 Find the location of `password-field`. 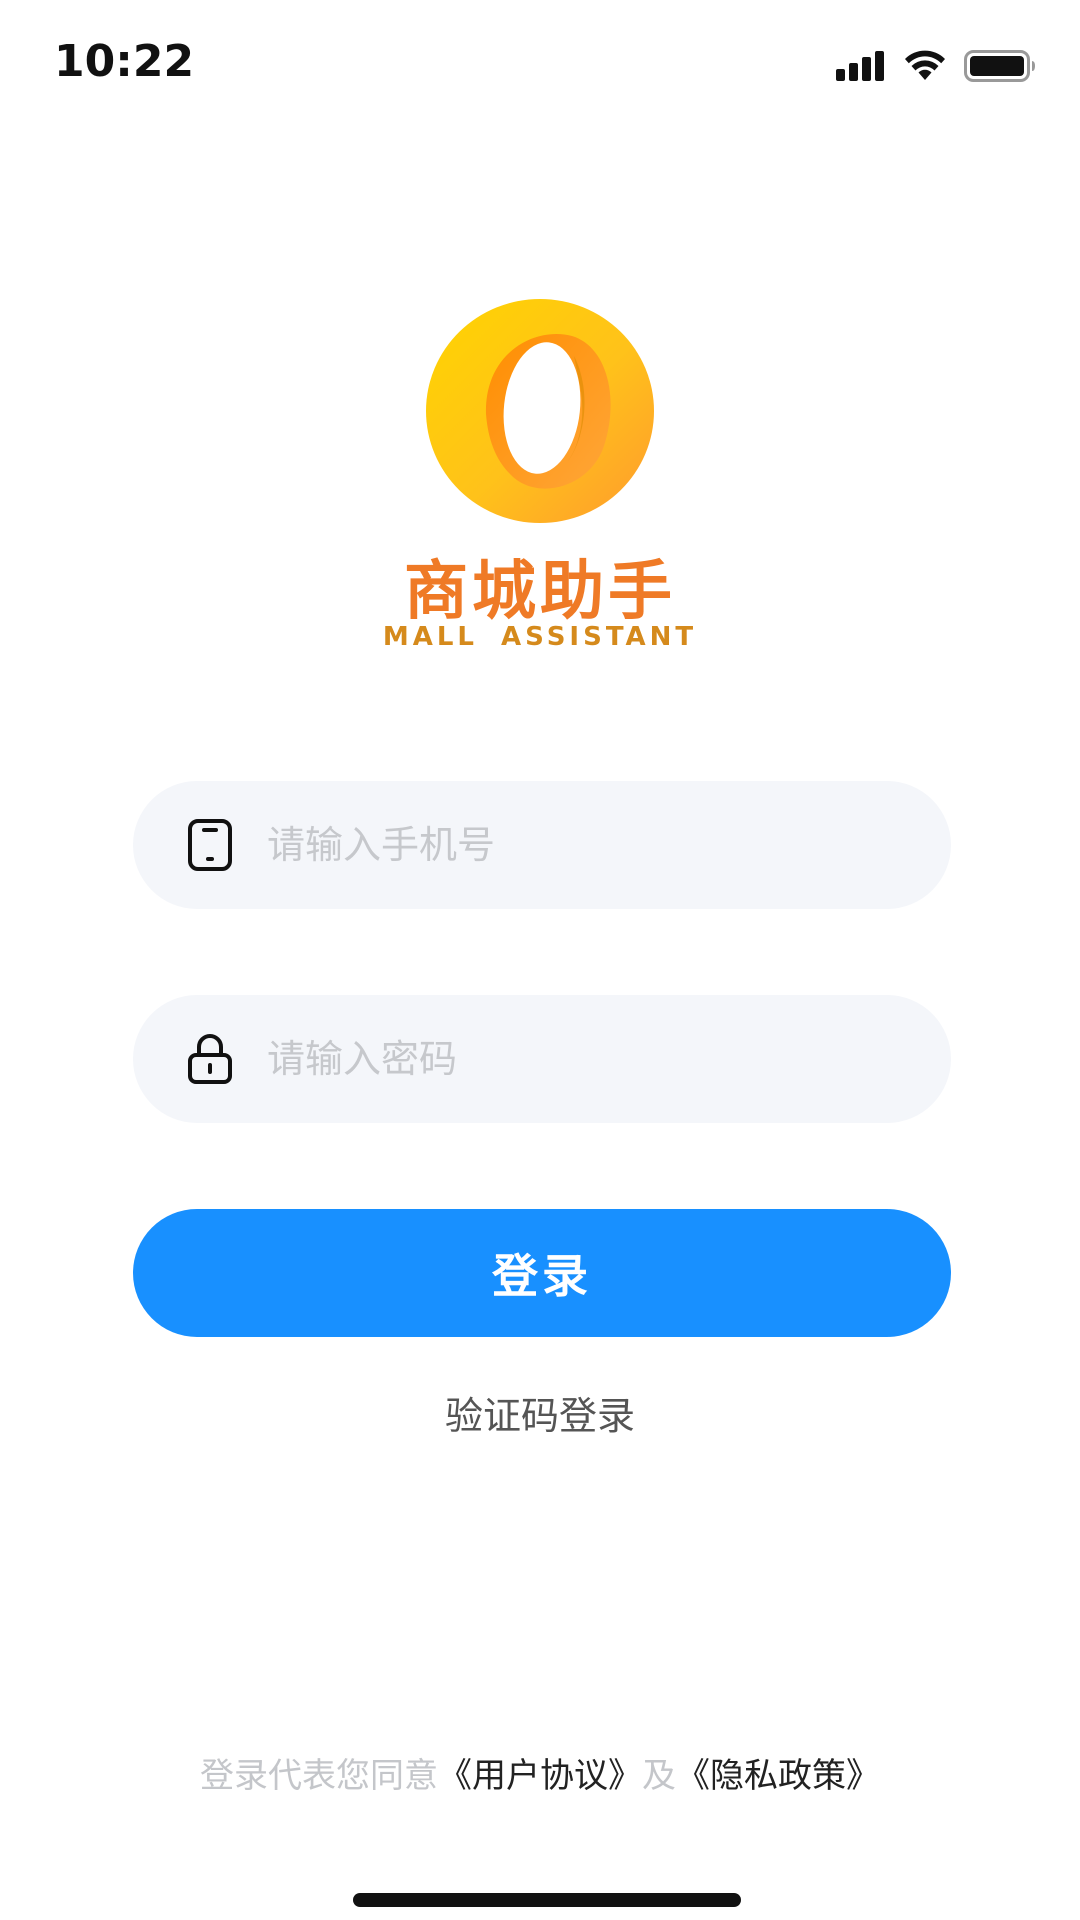

password-field is located at coordinates (542, 1059).